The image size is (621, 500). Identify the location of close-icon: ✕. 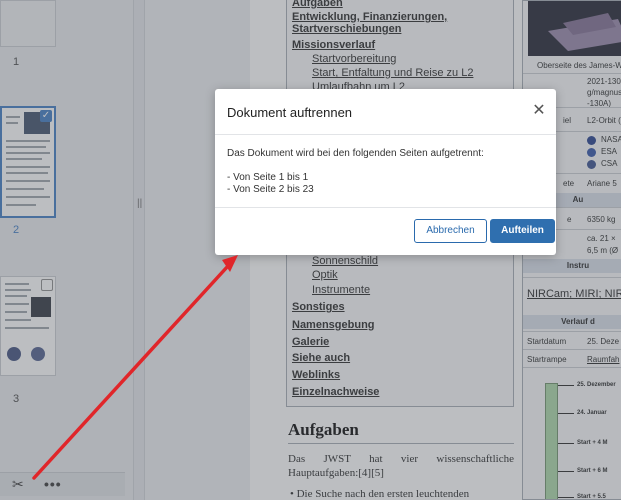
(539, 111).